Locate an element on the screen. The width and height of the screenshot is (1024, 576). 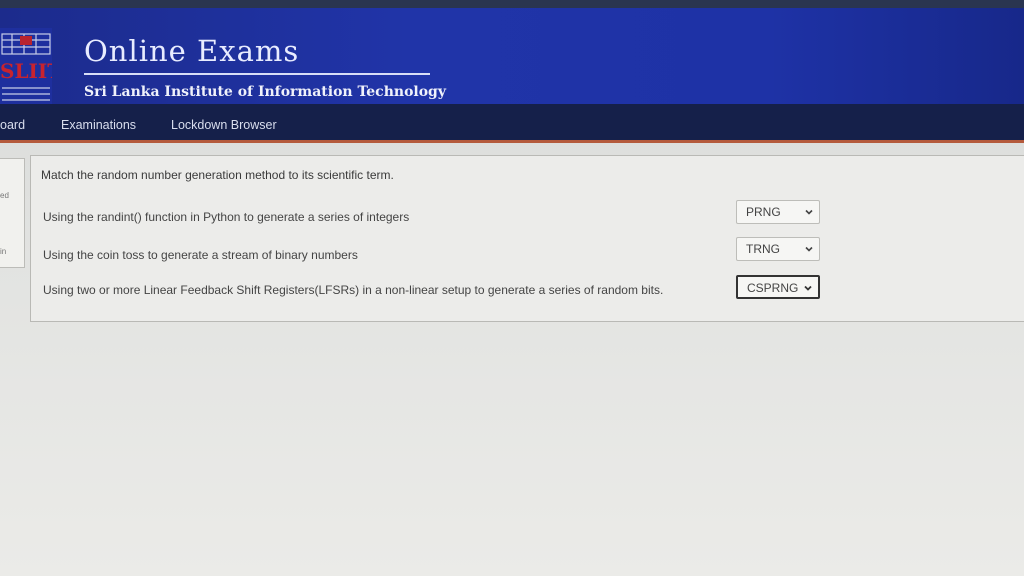
question-nav-panel: ed in is located at coordinates (12, 213).